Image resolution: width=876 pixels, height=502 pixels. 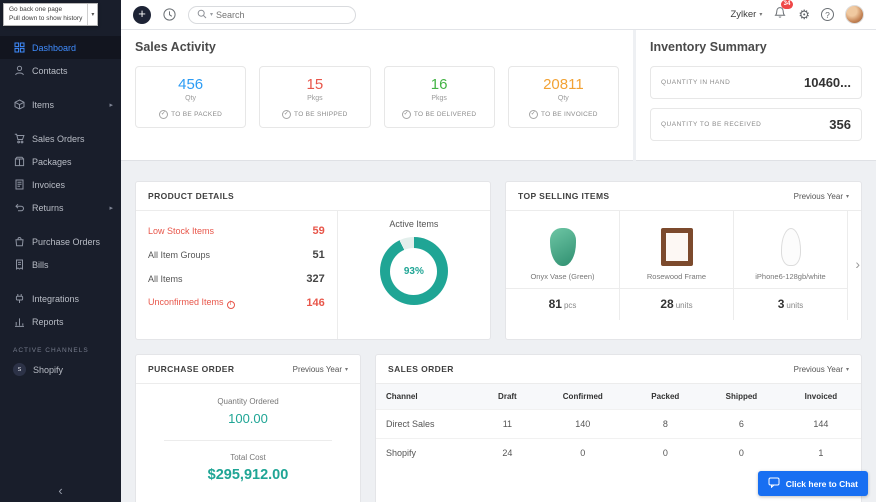 What do you see at coordinates (804, 15) in the screenshot?
I see `settings-gear-icon: ⚙` at bounding box center [804, 15].